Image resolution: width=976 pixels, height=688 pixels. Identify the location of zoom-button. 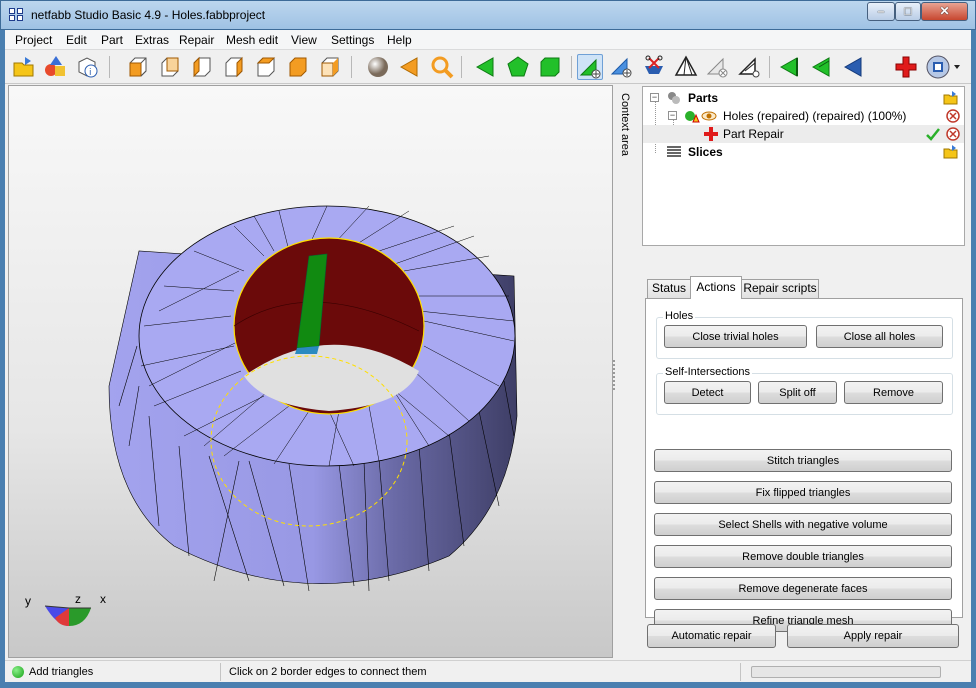
(442, 67).